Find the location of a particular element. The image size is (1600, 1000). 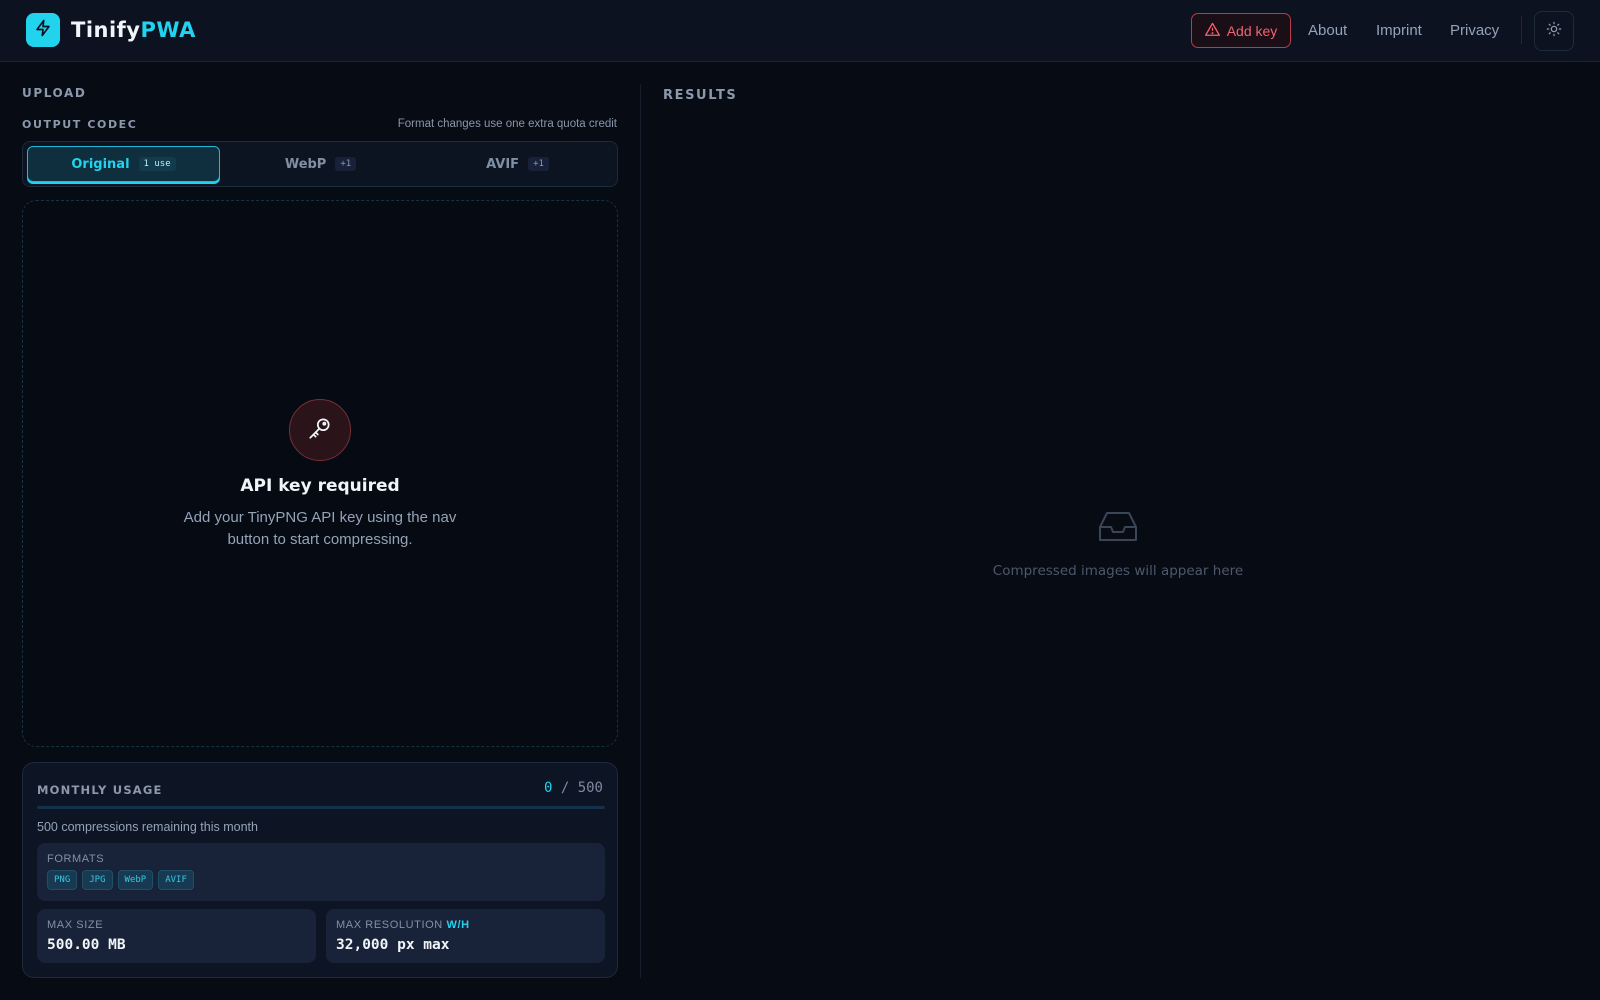

top-nav-bar: TinifyPWA Add key About Imprint Privacy is located at coordinates (800, 31).